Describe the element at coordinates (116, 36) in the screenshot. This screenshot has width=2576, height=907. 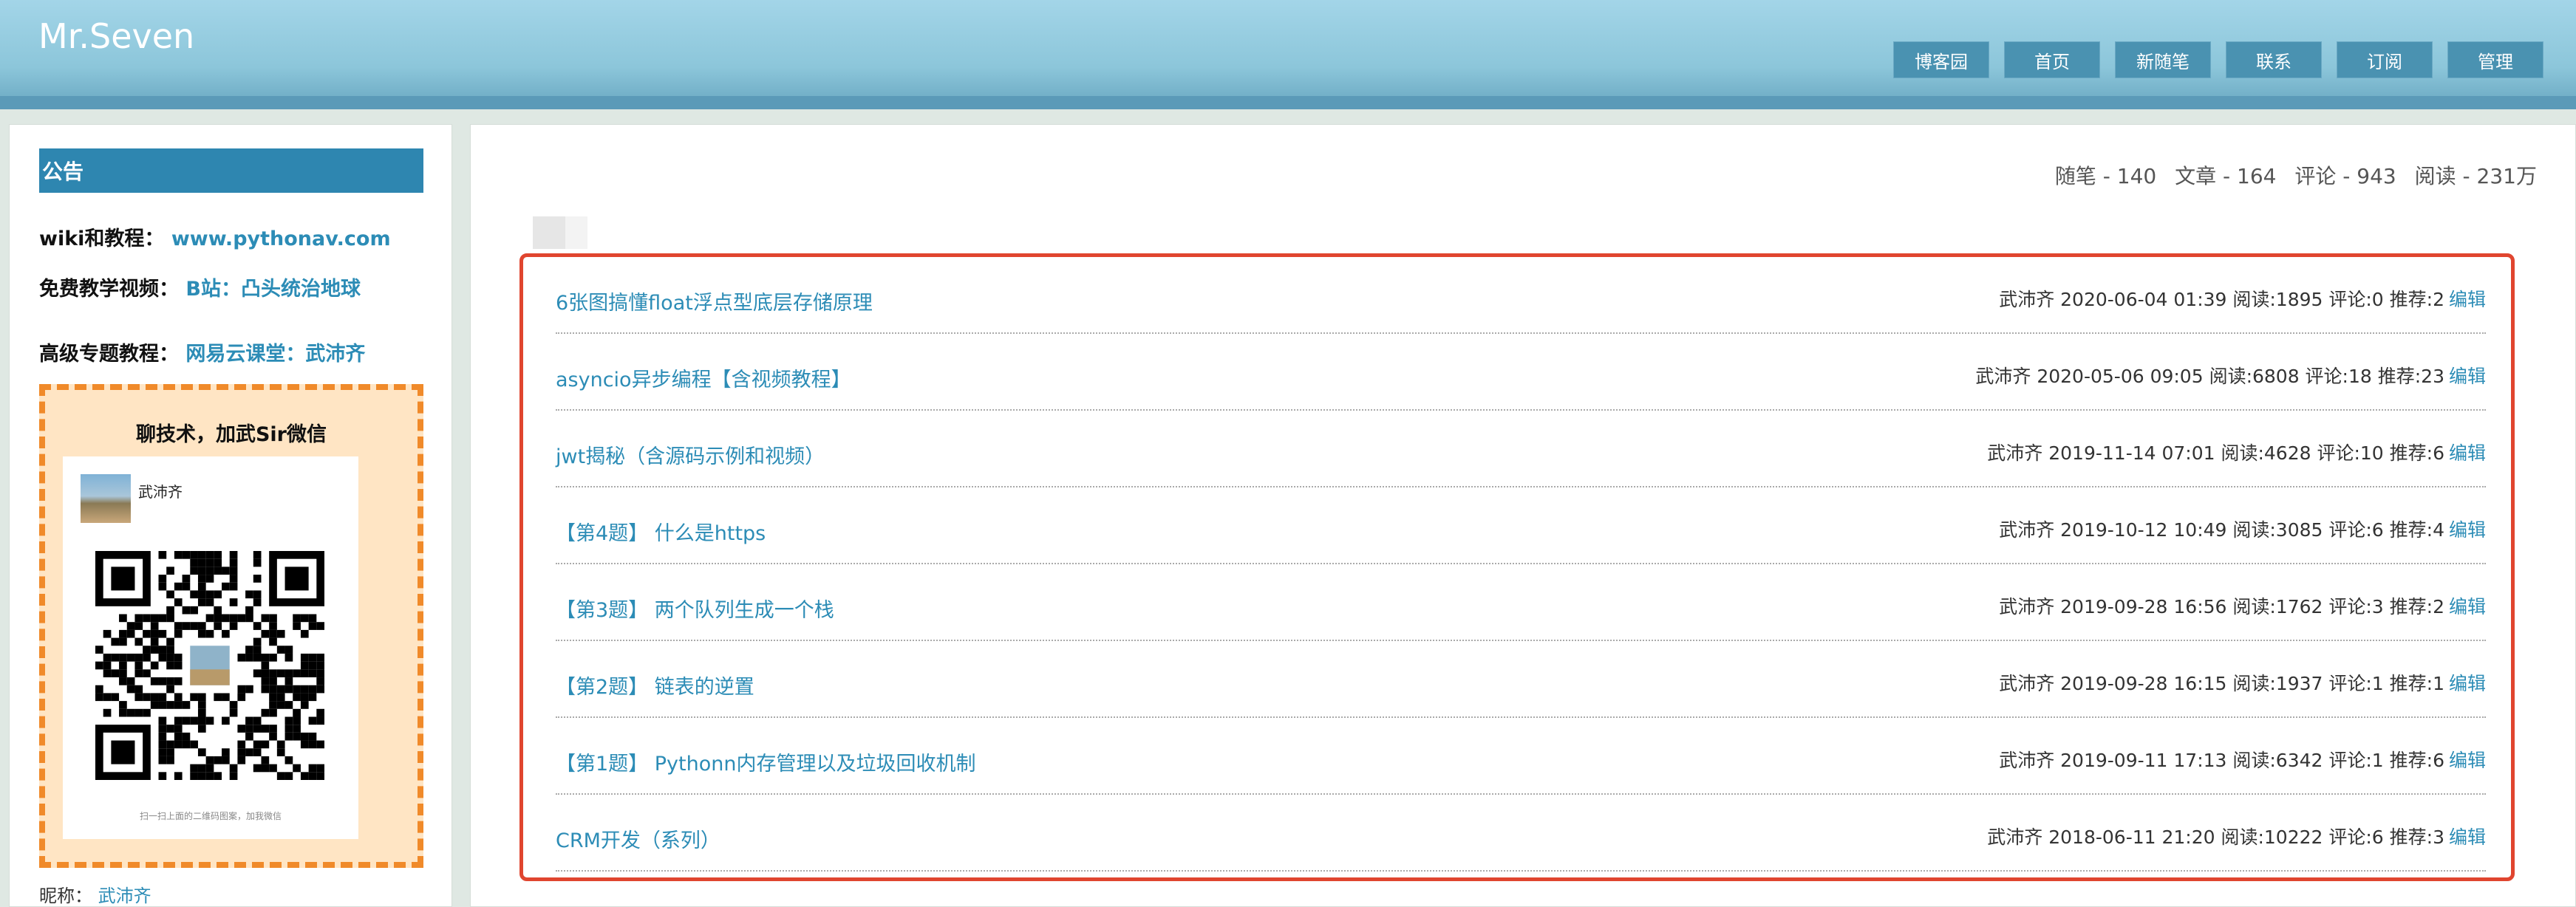
I see `site-title: Mr.Seven` at that location.